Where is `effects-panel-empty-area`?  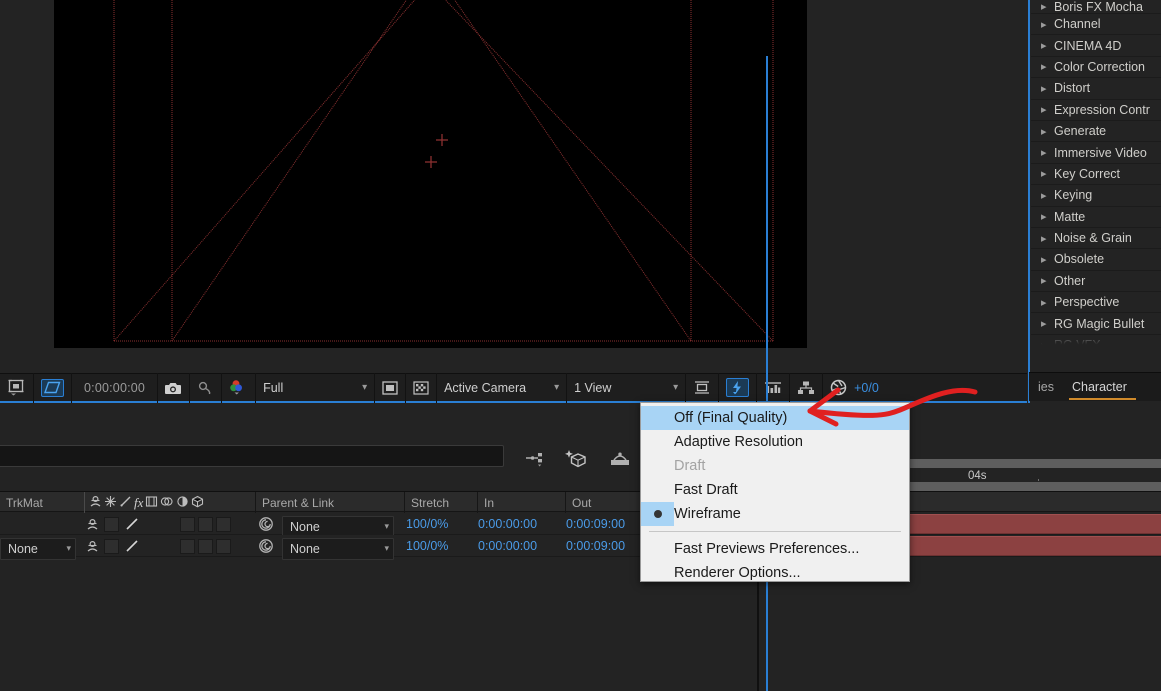 effects-panel-empty-area is located at coordinates (1096, 358).